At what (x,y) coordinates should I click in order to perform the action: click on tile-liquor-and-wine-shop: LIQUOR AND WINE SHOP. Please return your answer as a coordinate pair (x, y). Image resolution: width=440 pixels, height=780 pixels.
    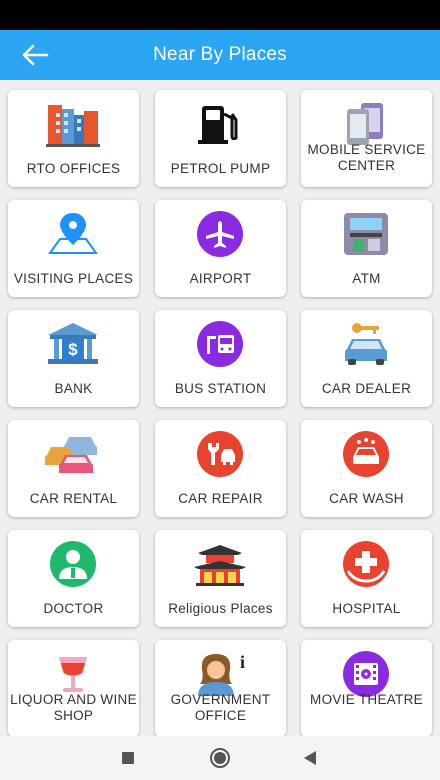
    Looking at the image, I should click on (73, 688).